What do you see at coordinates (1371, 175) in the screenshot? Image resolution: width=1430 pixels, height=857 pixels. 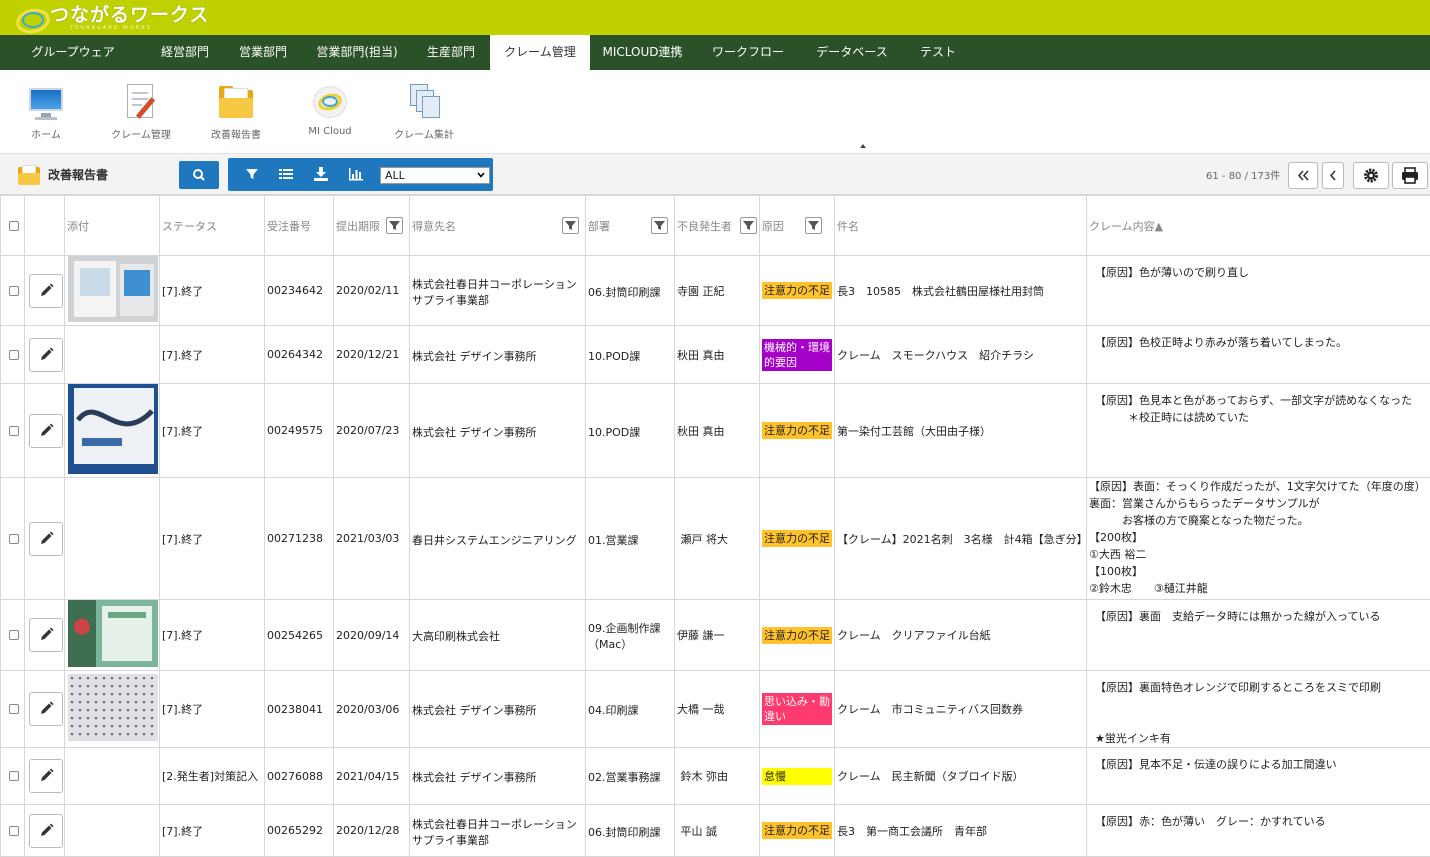 I see `settings-button` at bounding box center [1371, 175].